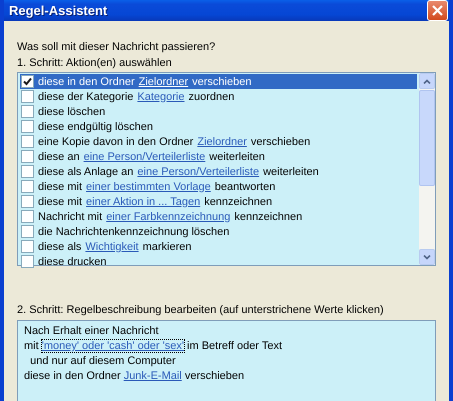 The height and width of the screenshot is (401, 453). What do you see at coordinates (58, 10) in the screenshot?
I see `window-title: Regel-Assistent` at bounding box center [58, 10].